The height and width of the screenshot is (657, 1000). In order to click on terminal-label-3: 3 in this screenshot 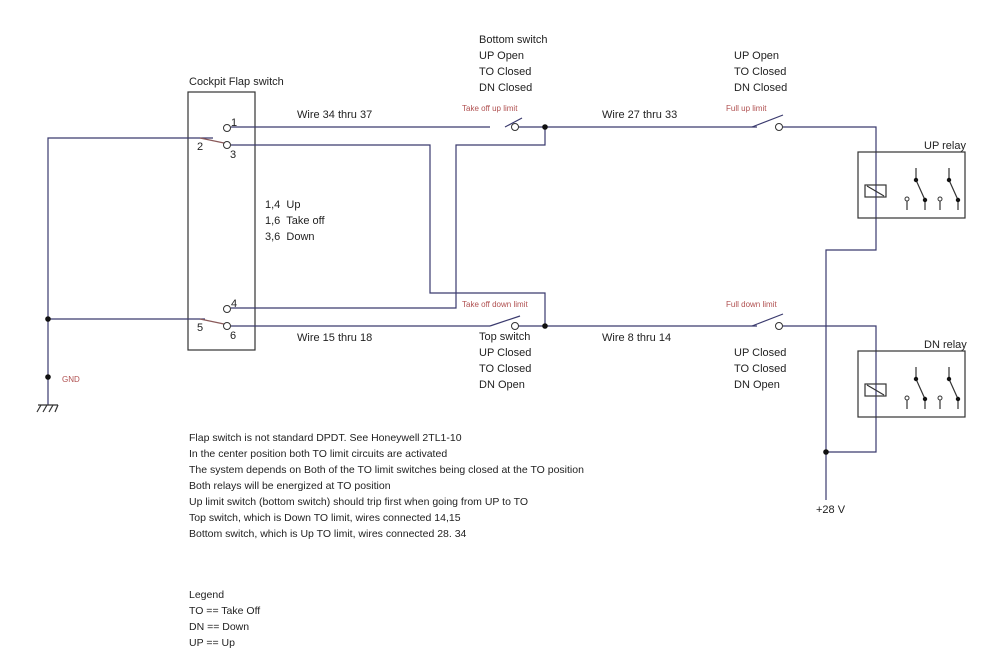, I will do `click(233, 155)`.